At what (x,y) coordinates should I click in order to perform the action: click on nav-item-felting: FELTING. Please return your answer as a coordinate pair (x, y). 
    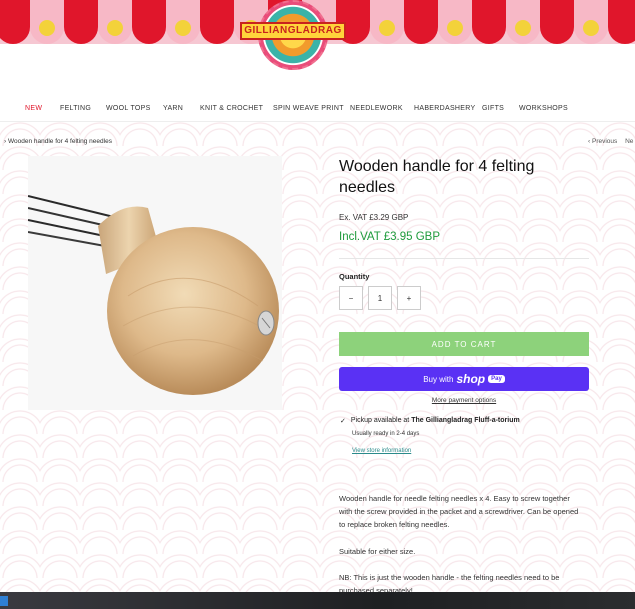
    Looking at the image, I should click on (75, 108).